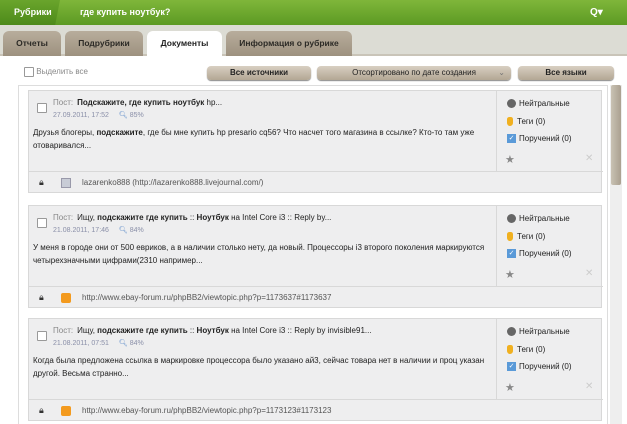 The height and width of the screenshot is (424, 627). What do you see at coordinates (616, 135) in the screenshot?
I see `scrollbar-thumb` at bounding box center [616, 135].